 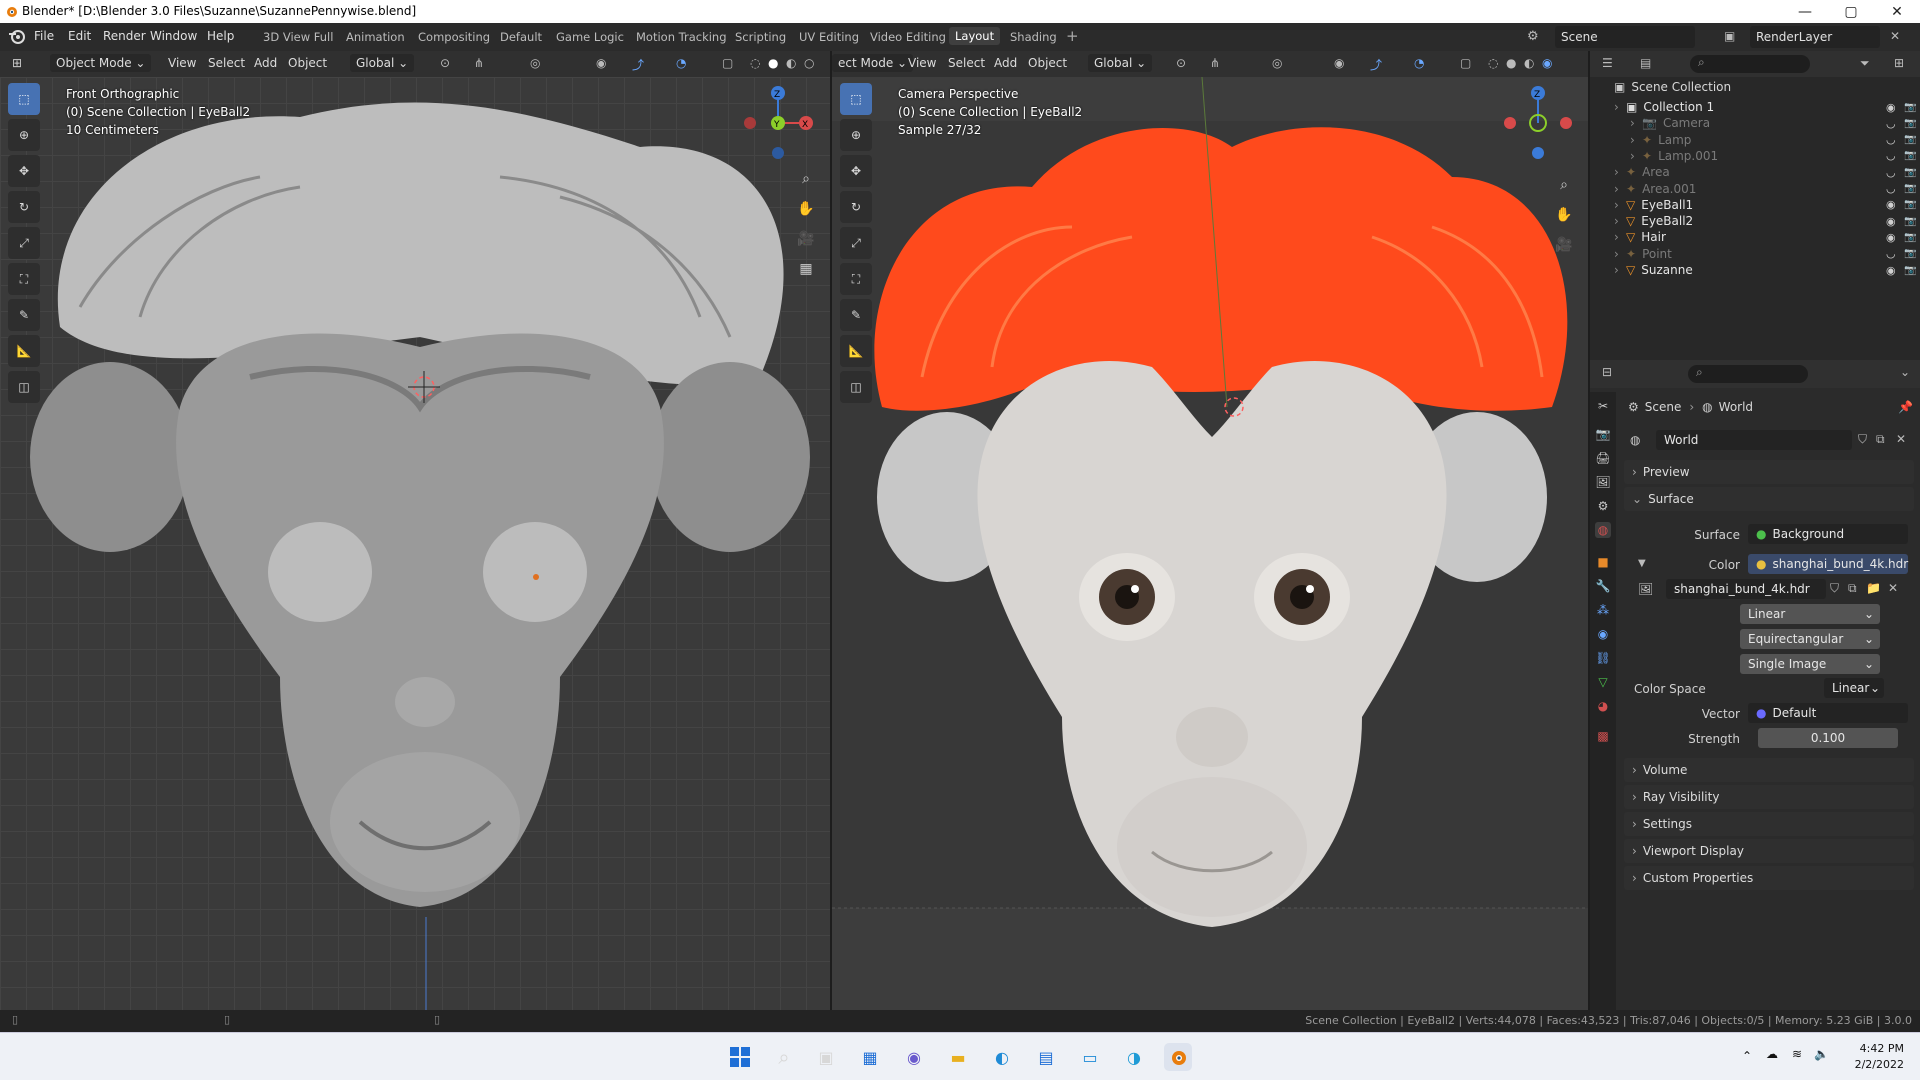 I want to click on right-pan-hand-icon: ✋, so click(x=1564, y=215).